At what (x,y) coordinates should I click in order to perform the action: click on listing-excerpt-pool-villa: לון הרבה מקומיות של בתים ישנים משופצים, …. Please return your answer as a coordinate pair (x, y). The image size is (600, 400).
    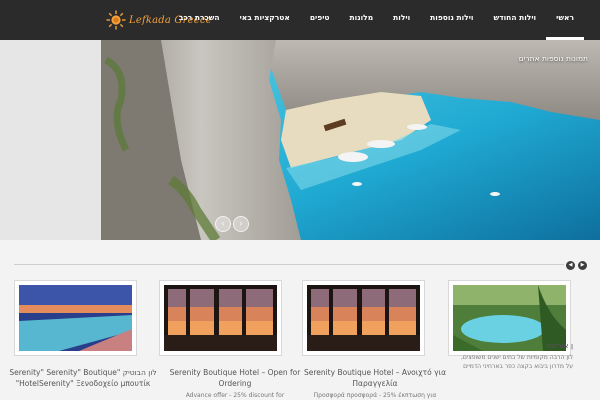
    Looking at the image, I should click on (517, 362).